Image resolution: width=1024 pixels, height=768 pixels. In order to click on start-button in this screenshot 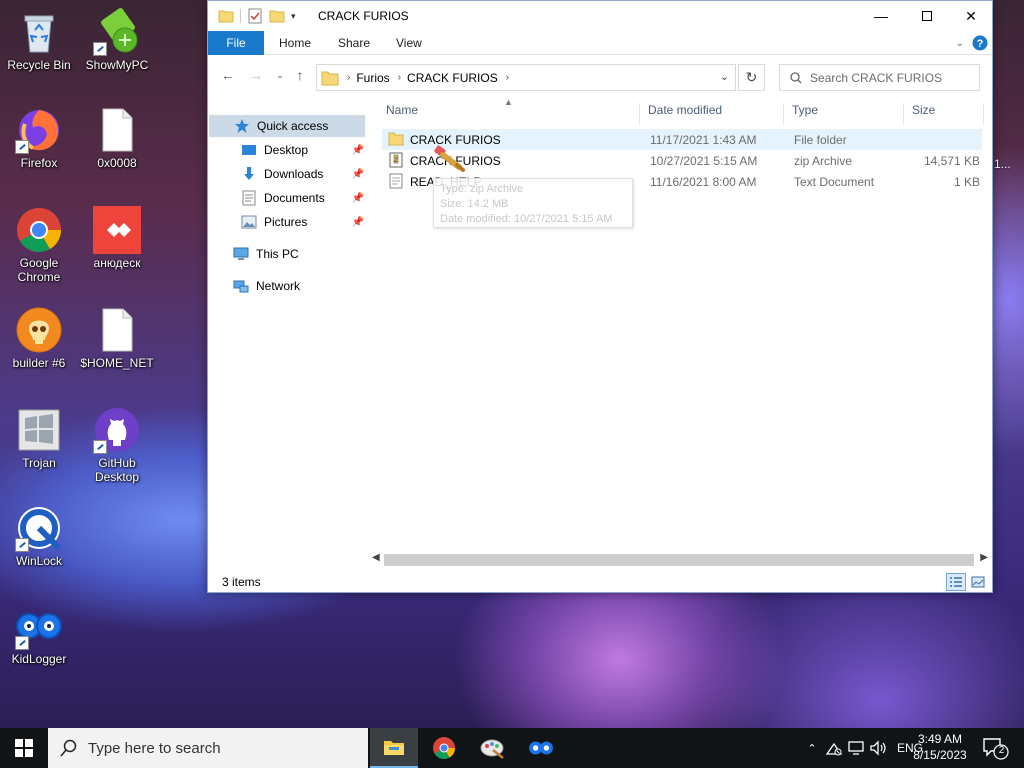, I will do `click(24, 748)`.